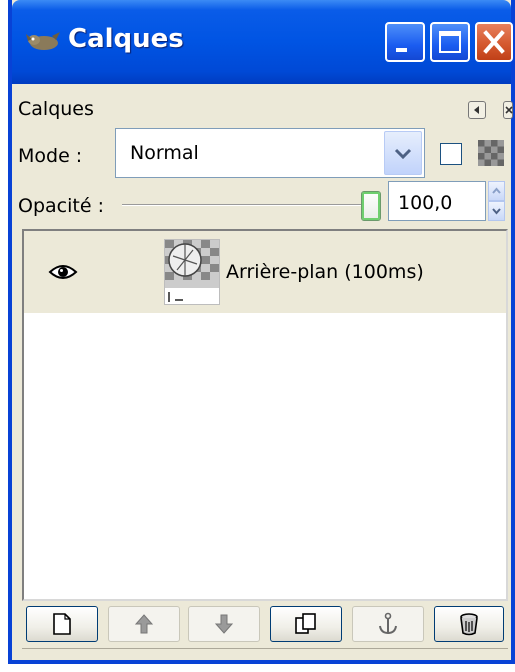 Image resolution: width=515 pixels, height=672 pixels. Describe the element at coordinates (126, 39) in the screenshot. I see `window-title: Calques` at that location.